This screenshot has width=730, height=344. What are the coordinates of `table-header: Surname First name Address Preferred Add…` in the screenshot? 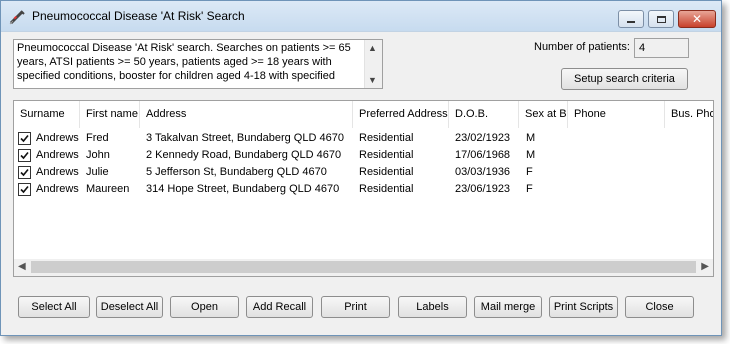 It's located at (363, 114).